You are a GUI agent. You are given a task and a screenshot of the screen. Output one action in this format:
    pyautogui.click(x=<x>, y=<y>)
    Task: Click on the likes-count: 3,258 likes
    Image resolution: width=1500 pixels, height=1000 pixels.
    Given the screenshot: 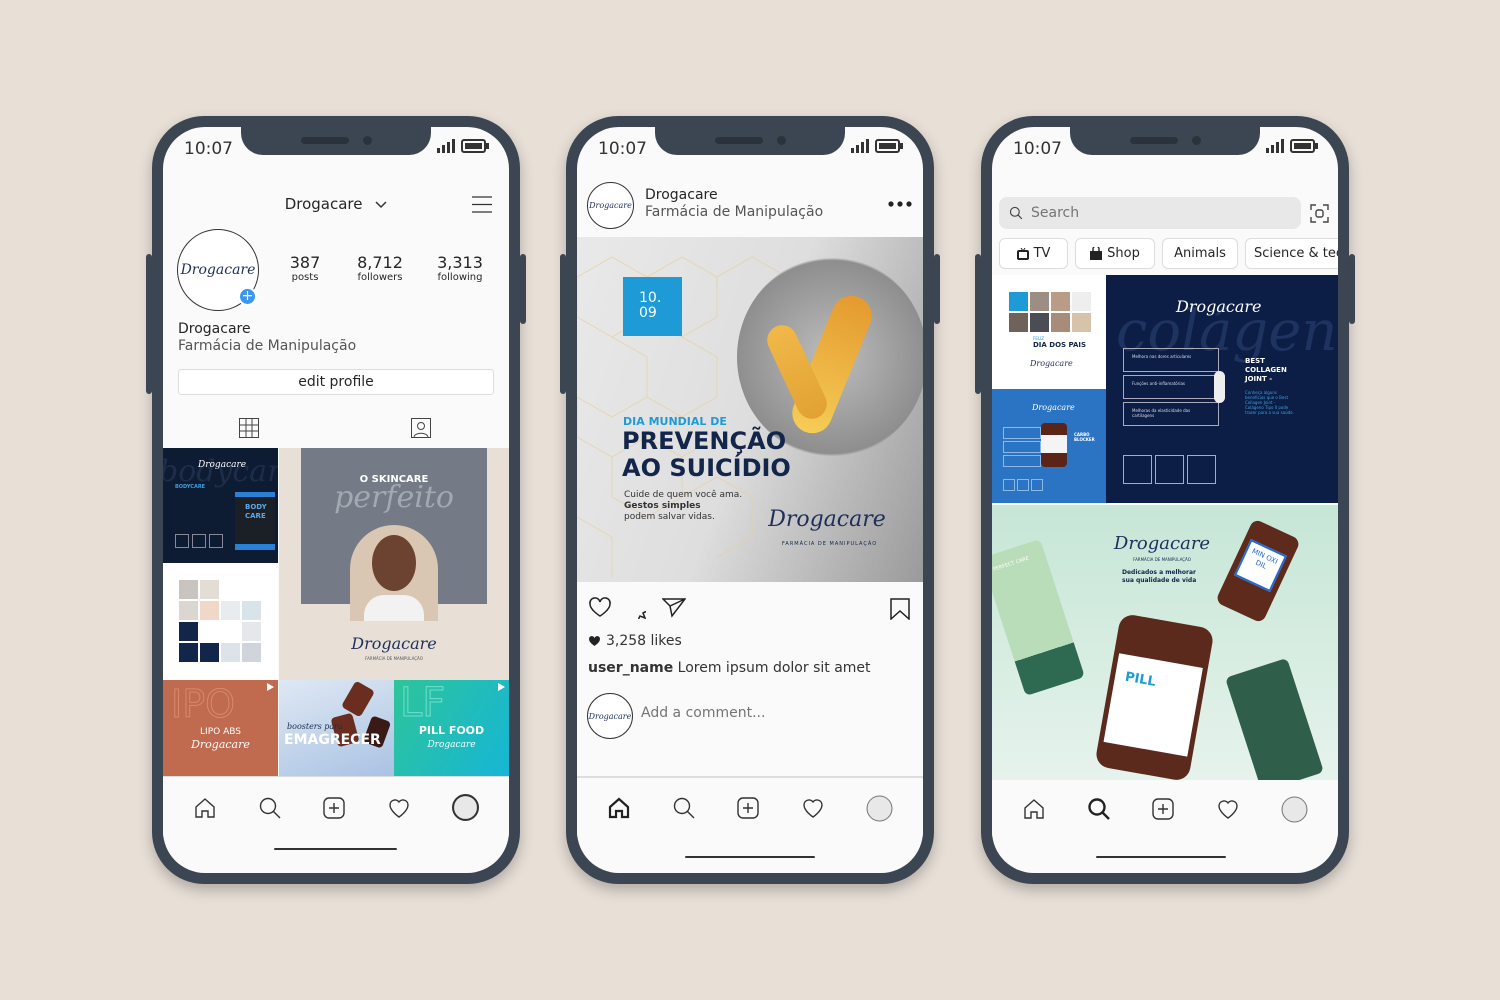 What is the action you would take?
    pyautogui.click(x=635, y=641)
    